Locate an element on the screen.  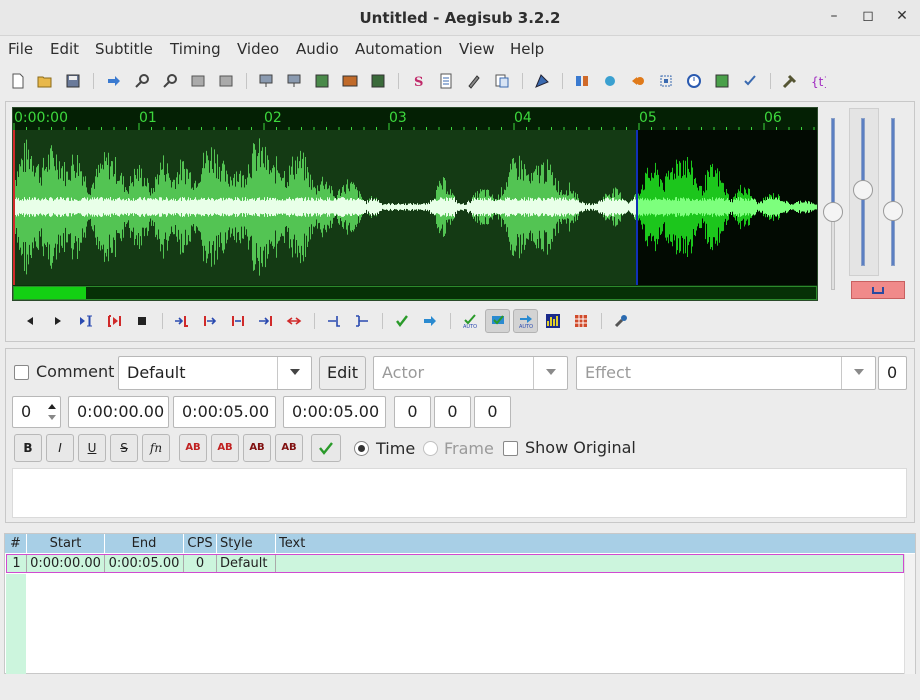
set-start-icon is located at coordinates (334, 321).